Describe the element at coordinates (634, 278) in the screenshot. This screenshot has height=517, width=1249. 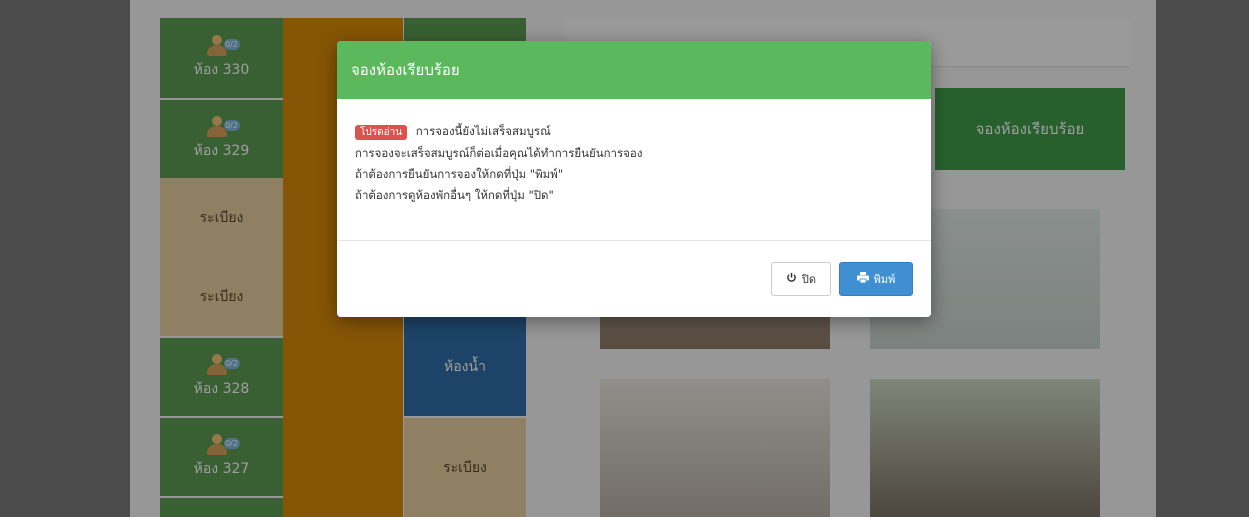
I see `modal-footer: ปิด พิมพ์` at that location.